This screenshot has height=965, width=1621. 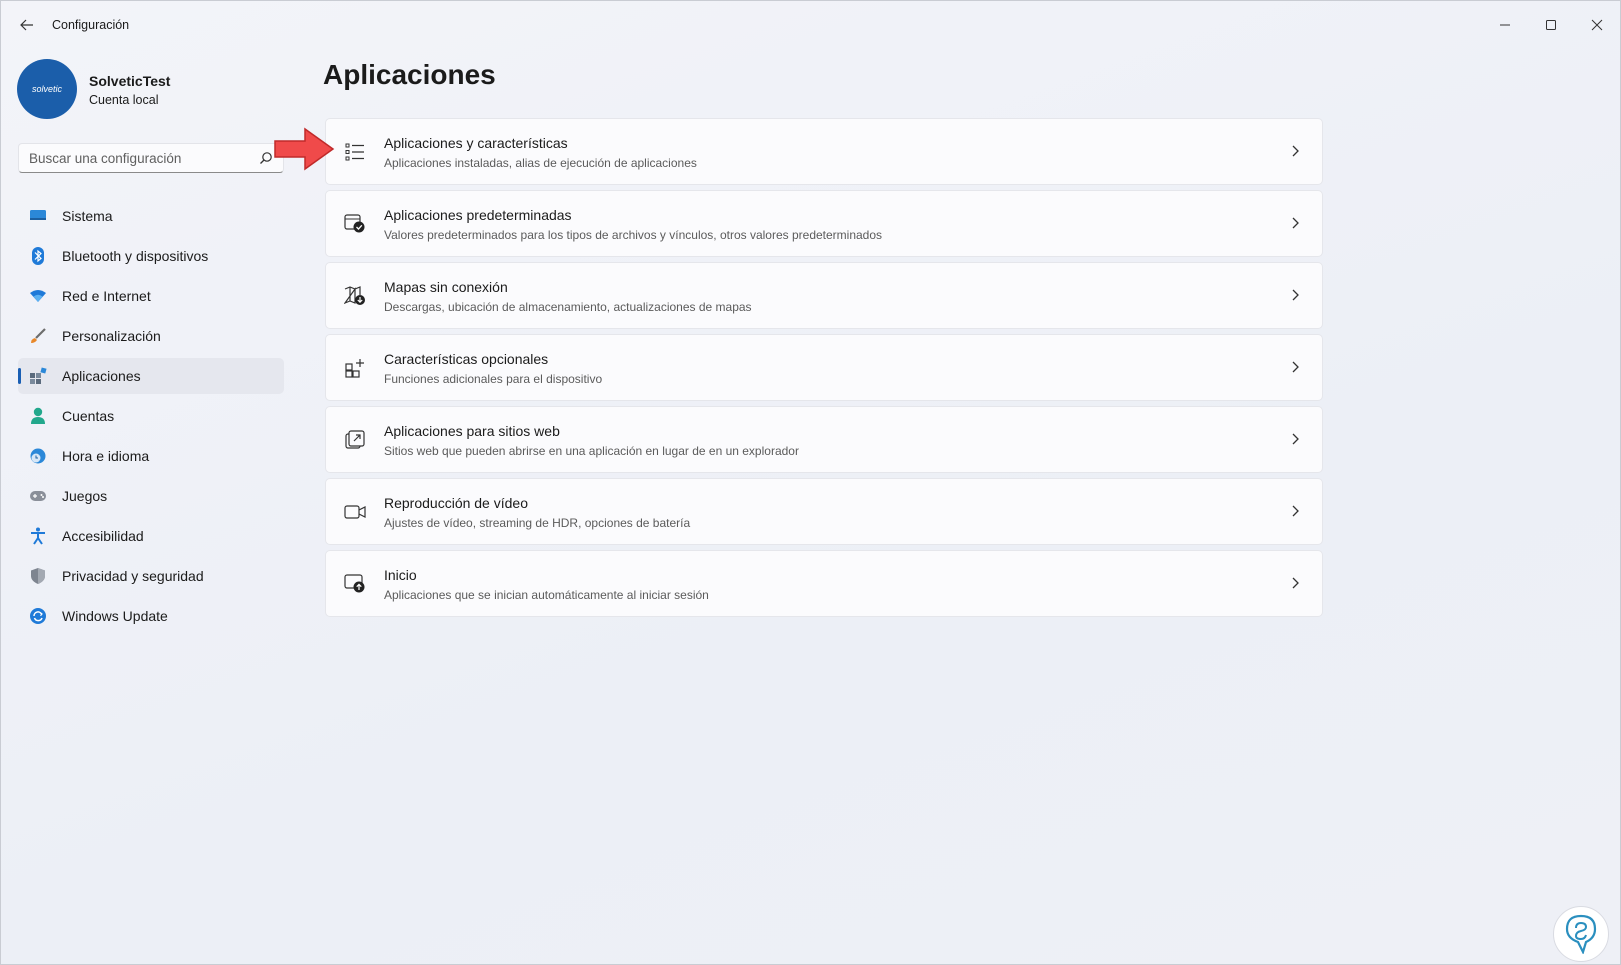 What do you see at coordinates (1581, 934) in the screenshot?
I see `solvetic-watermark-icon` at bounding box center [1581, 934].